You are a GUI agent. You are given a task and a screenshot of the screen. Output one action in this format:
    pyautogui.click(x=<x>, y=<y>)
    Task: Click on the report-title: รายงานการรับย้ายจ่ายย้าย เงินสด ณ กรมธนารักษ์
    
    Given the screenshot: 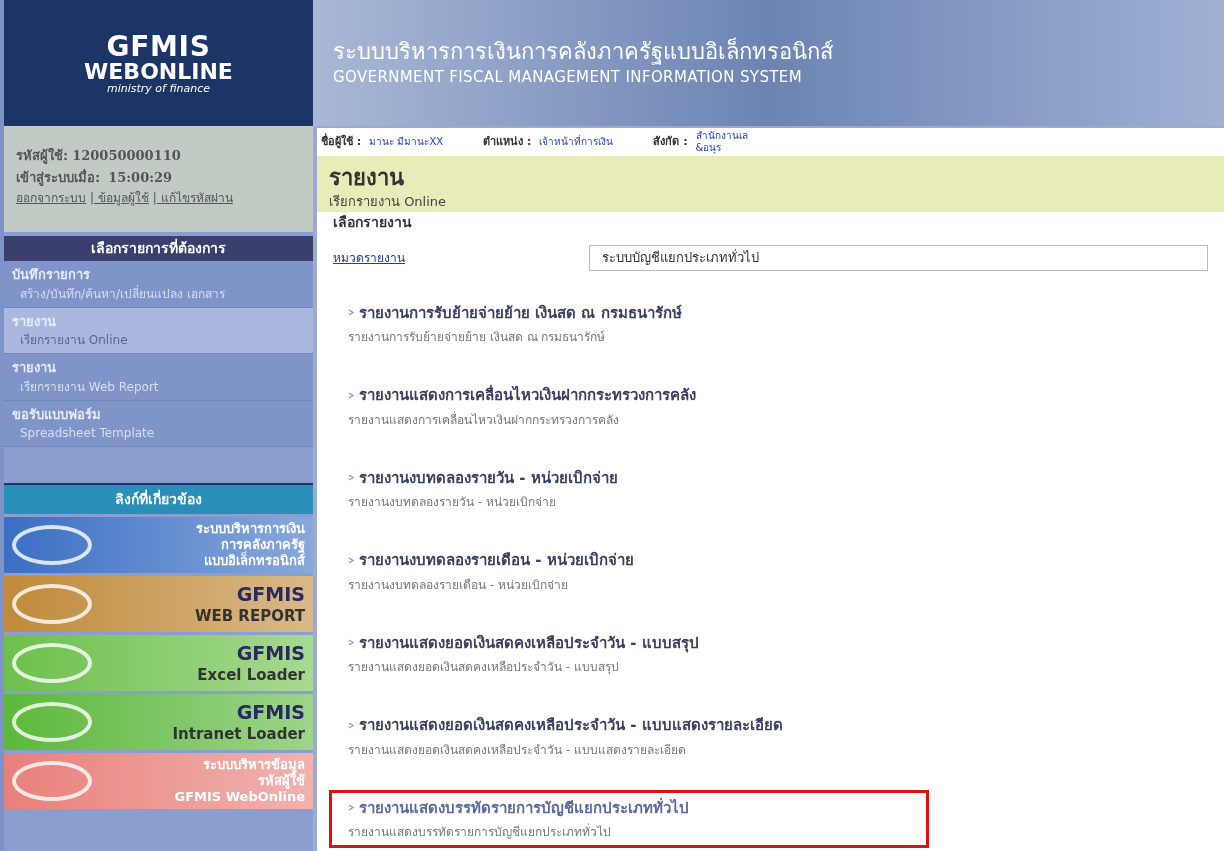 What is the action you would take?
    pyautogui.click(x=520, y=313)
    